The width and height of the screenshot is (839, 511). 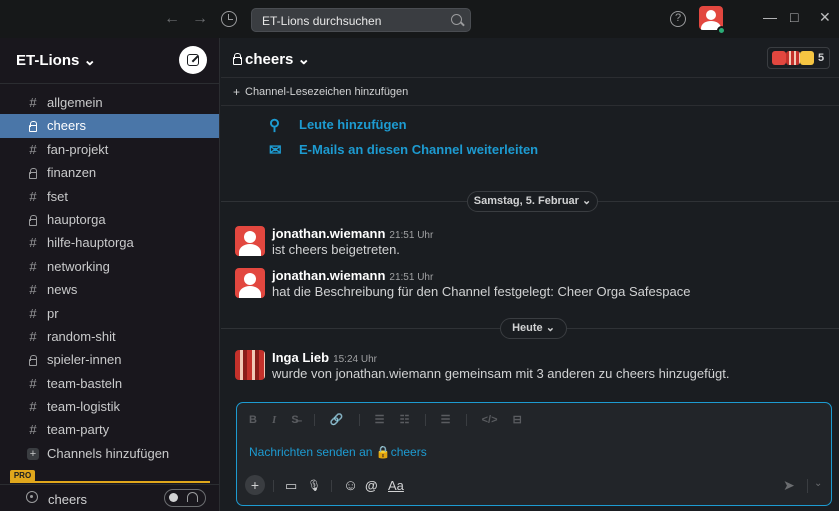 What do you see at coordinates (321, 21) in the screenshot?
I see `search-input: ET-Lions durchsuchen` at bounding box center [321, 21].